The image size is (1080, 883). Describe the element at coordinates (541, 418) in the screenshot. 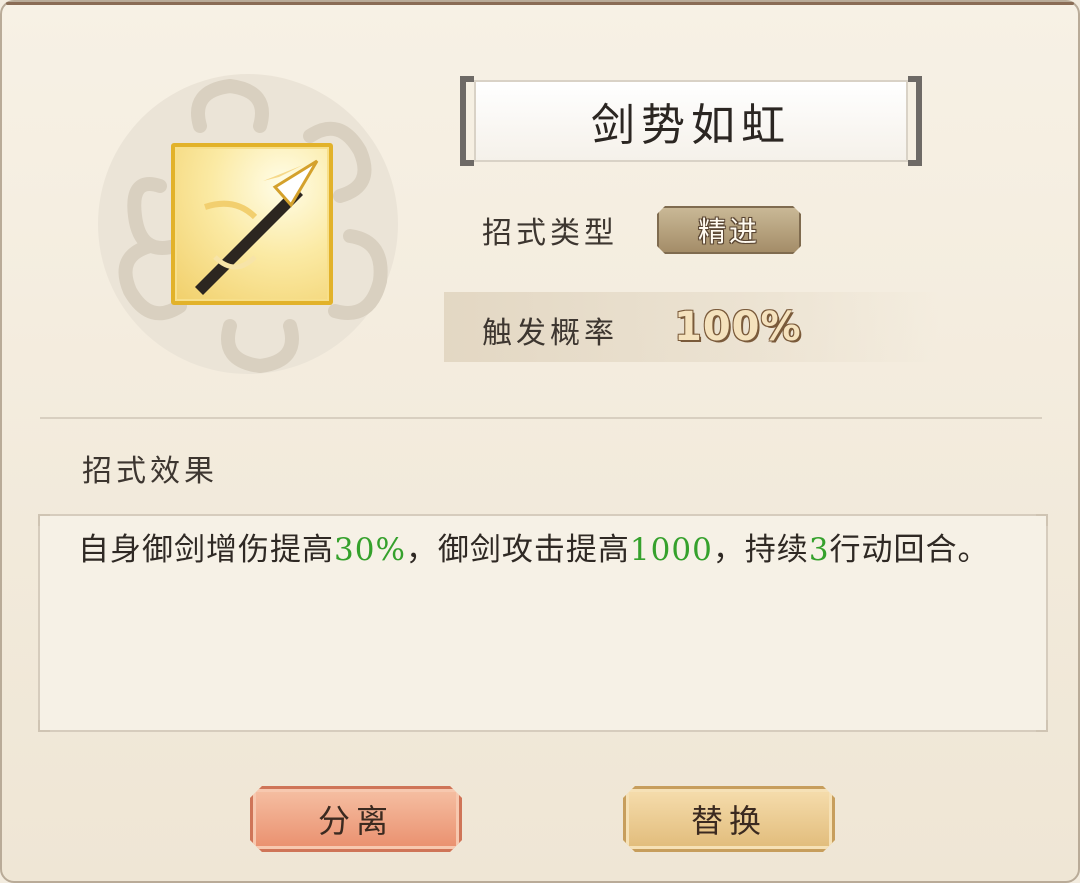

I see `section-divider` at that location.